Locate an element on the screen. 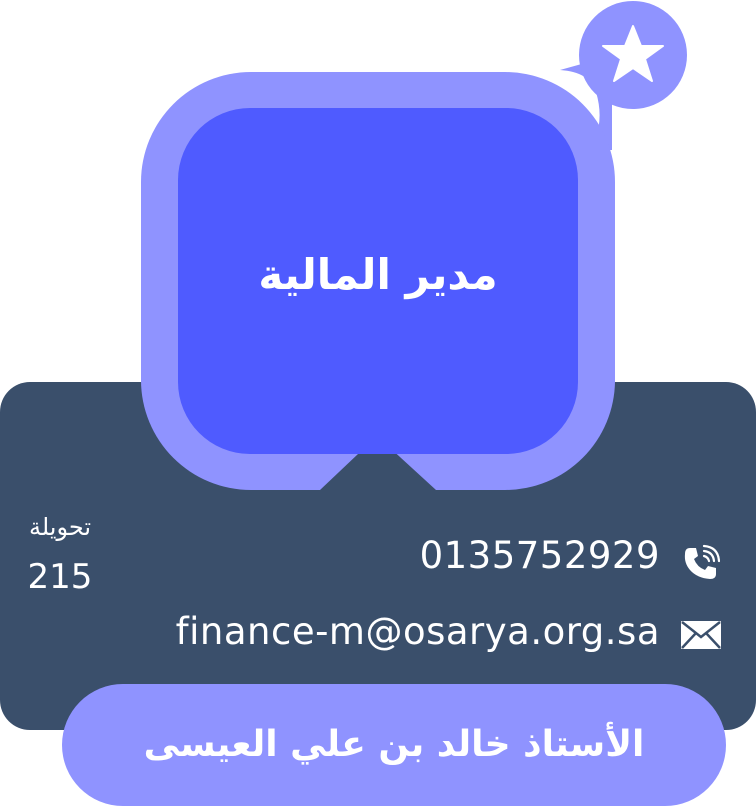 The image size is (756, 810). envelope-icon is located at coordinates (701, 635).